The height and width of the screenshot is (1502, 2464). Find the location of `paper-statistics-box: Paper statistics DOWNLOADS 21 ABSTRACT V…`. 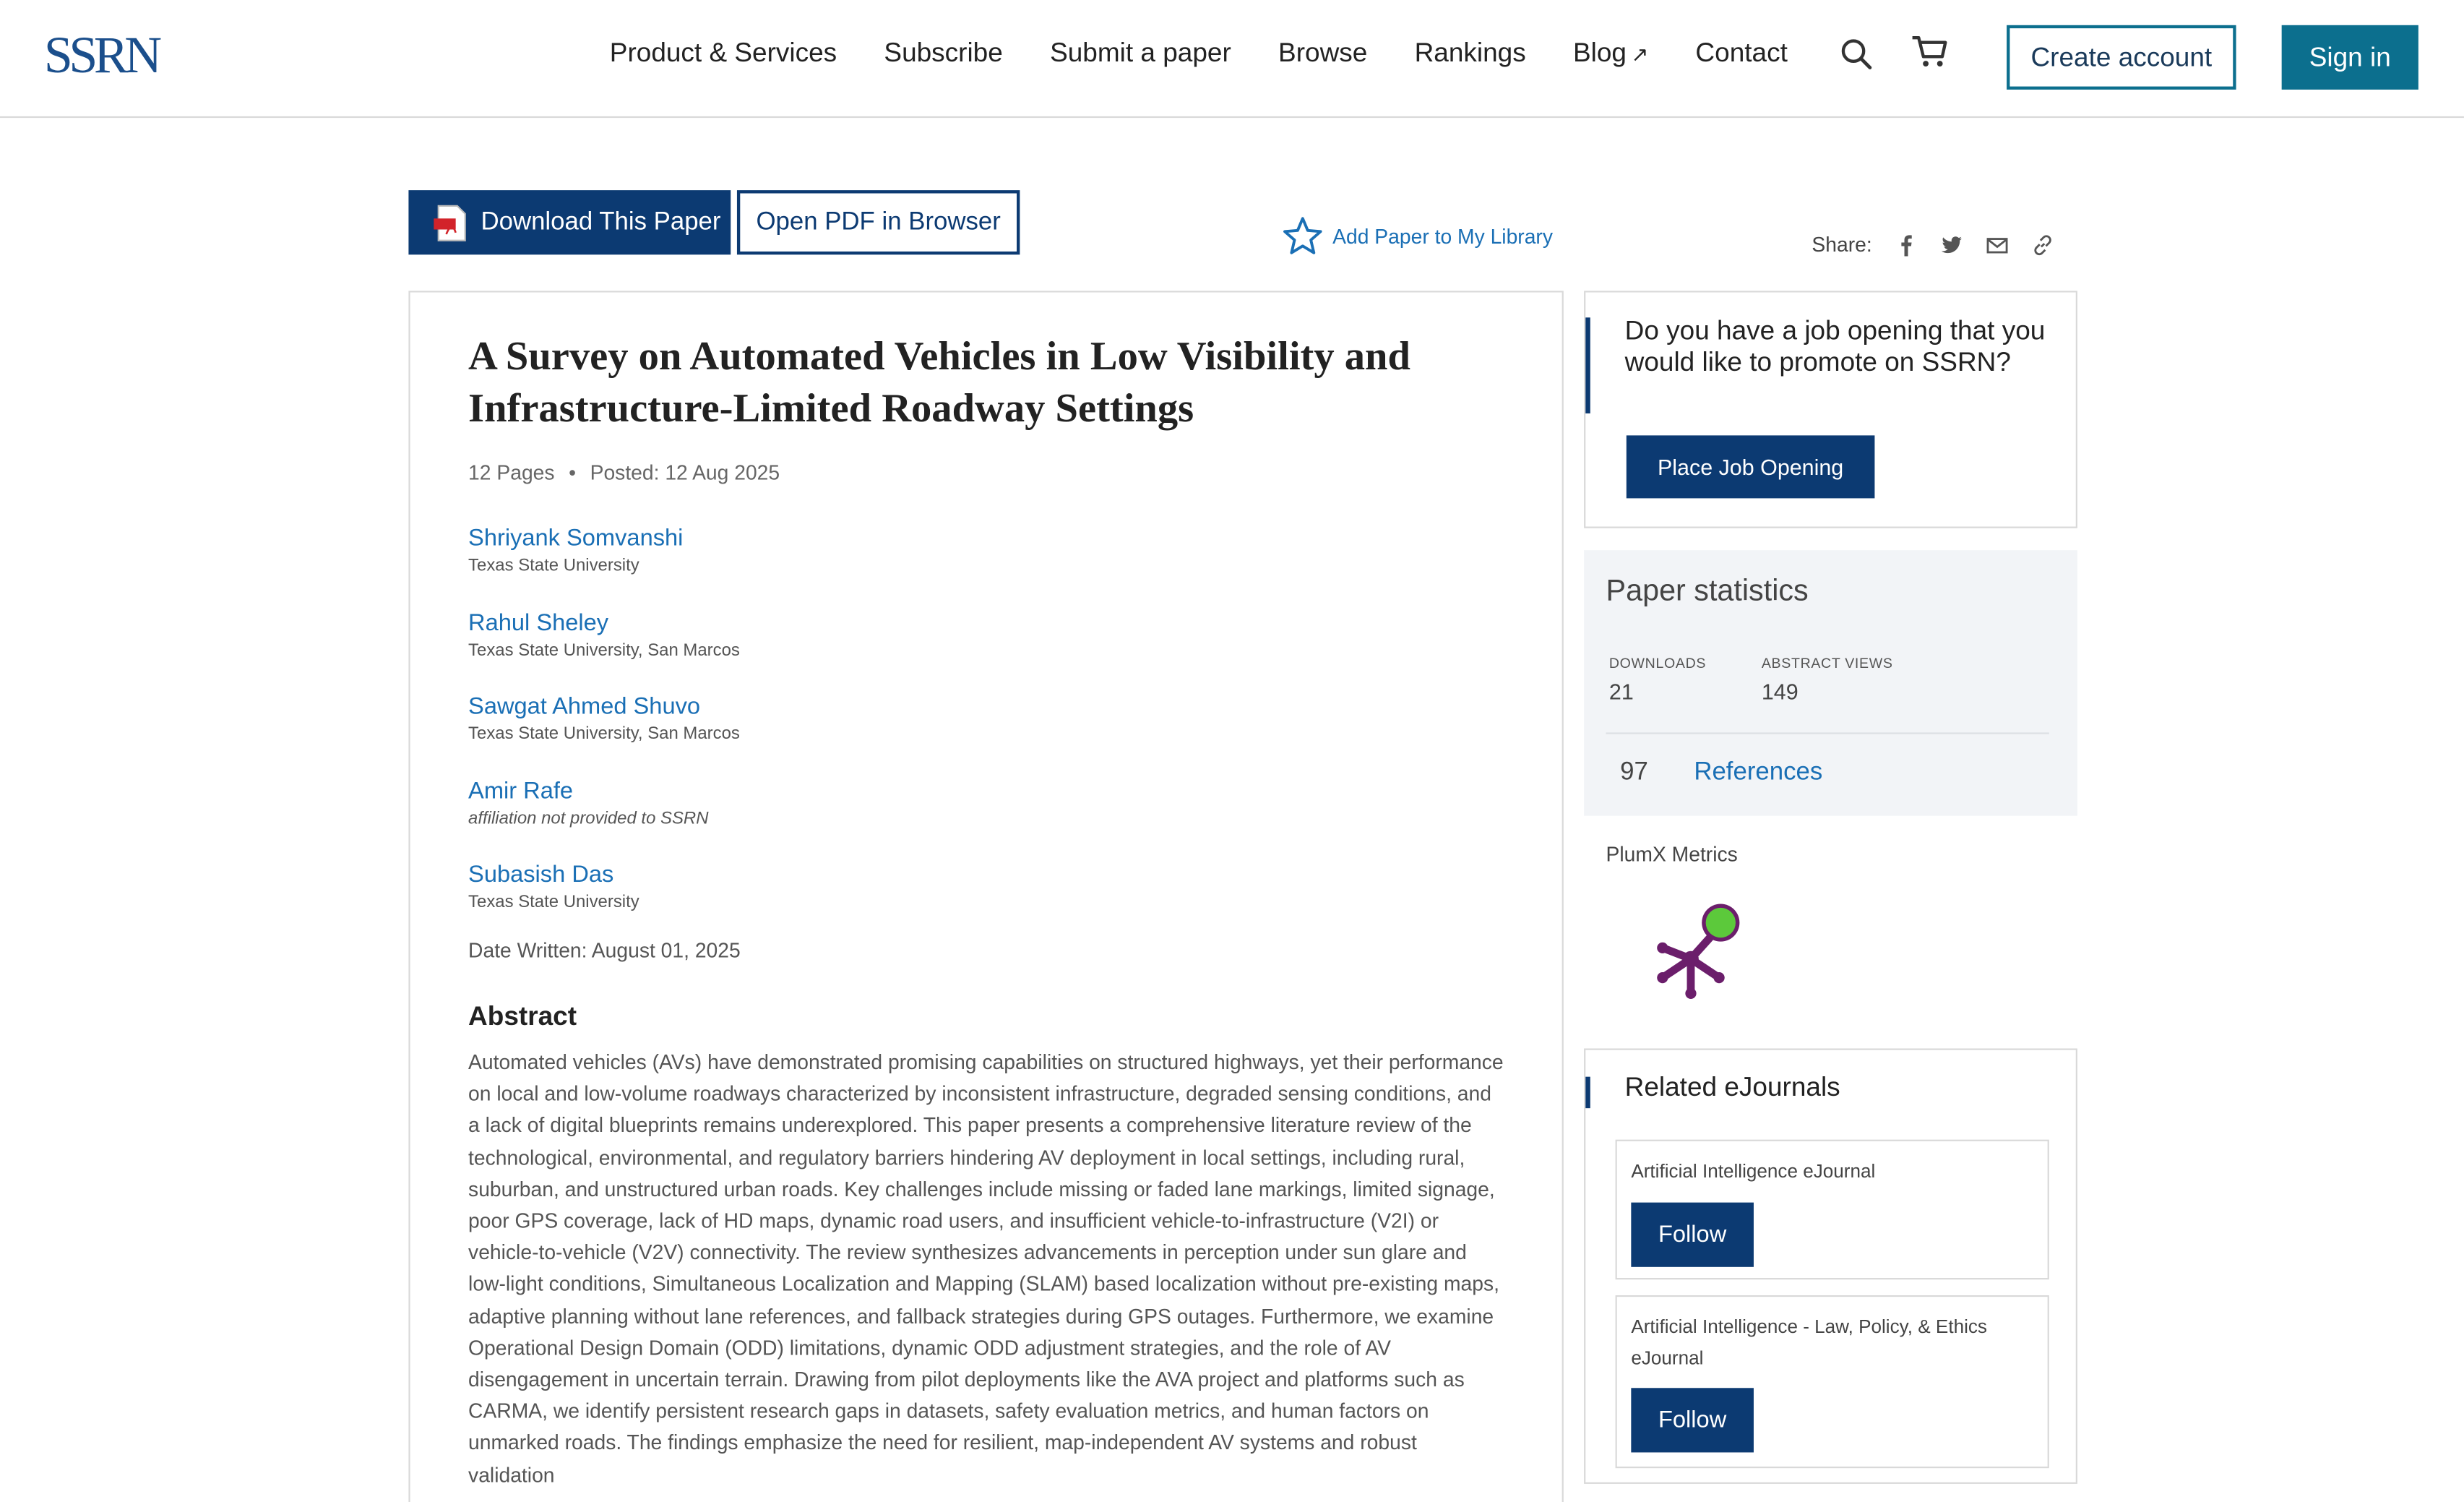

paper-statistics-box: Paper statistics DOWNLOADS 21 ABSTRACT V… is located at coordinates (1830, 683).